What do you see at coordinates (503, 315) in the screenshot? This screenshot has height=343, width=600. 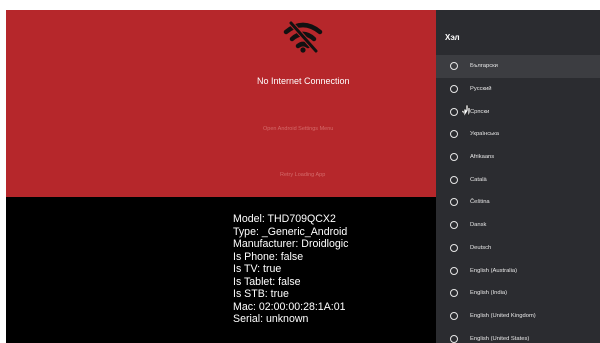 I see `language-label: English (United Kingdom)` at bounding box center [503, 315].